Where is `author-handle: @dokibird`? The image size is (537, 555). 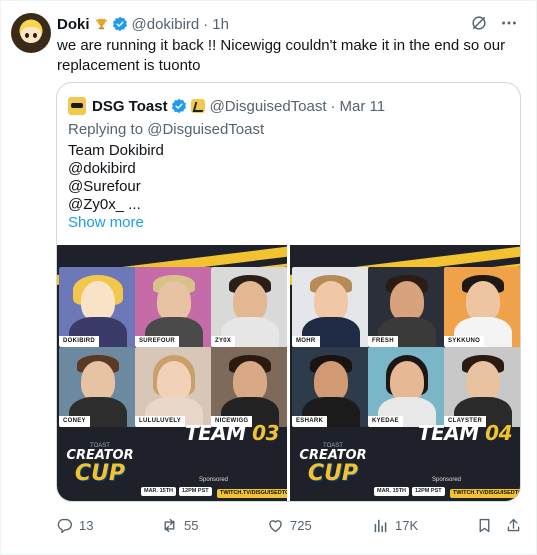 author-handle: @dokibird is located at coordinates (166, 24).